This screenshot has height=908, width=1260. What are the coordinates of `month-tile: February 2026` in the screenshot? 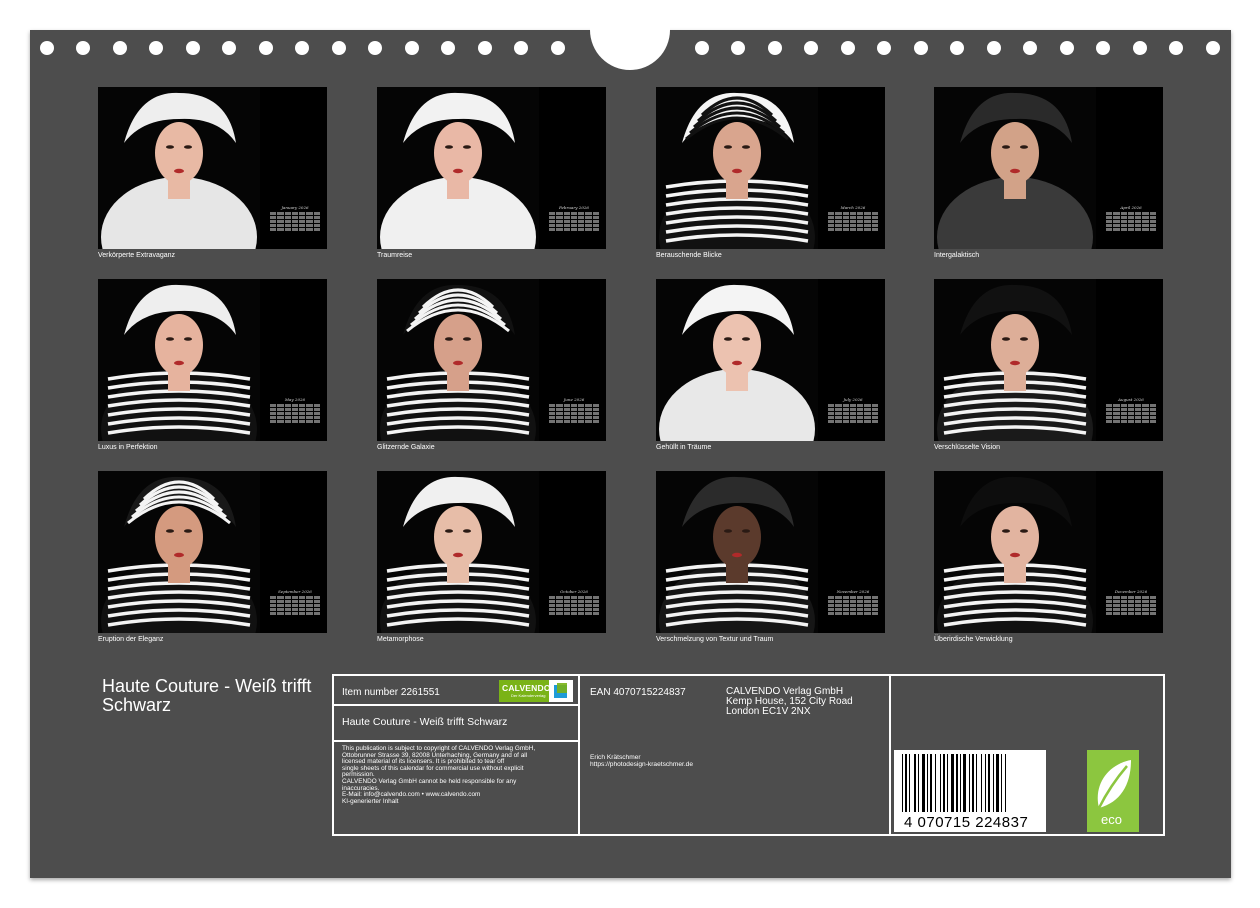 It's located at (491, 168).